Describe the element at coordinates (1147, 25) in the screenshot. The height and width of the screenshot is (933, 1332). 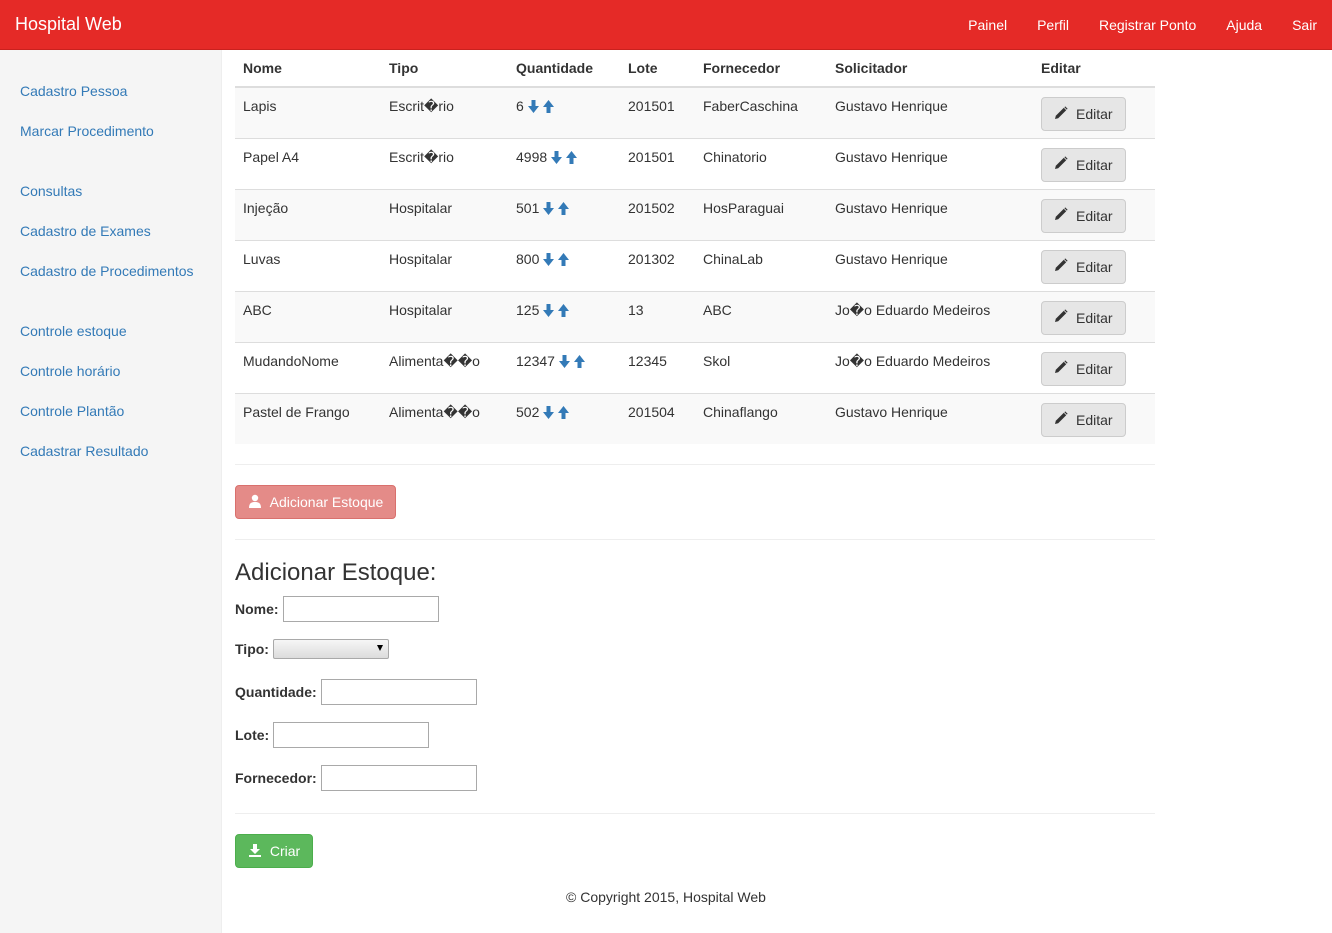
I see `nav-item-registrar-ponto: Registrar Ponto` at that location.